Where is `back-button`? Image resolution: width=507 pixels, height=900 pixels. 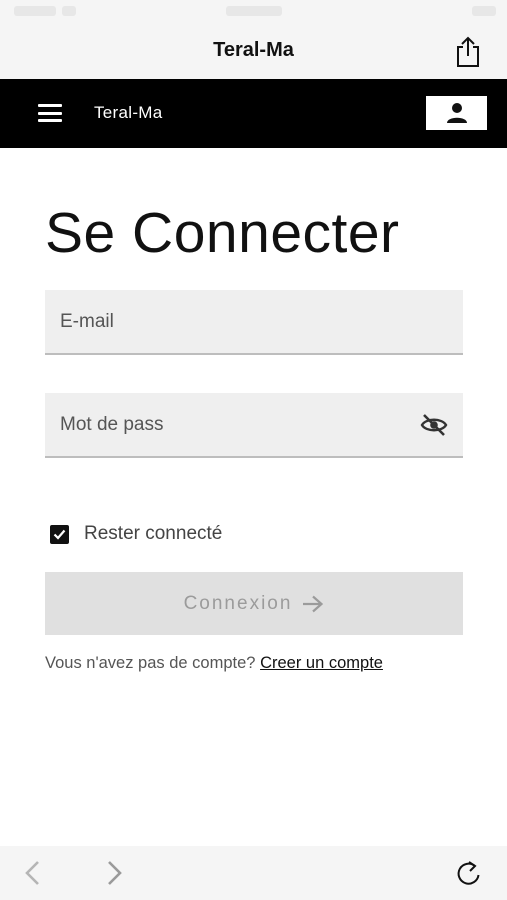 back-button is located at coordinates (33, 873).